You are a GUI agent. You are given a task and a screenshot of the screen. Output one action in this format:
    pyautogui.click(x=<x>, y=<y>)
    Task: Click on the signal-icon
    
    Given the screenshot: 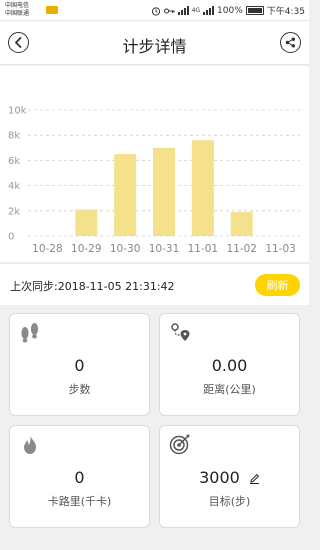 What is the action you would take?
    pyautogui.click(x=183, y=10)
    